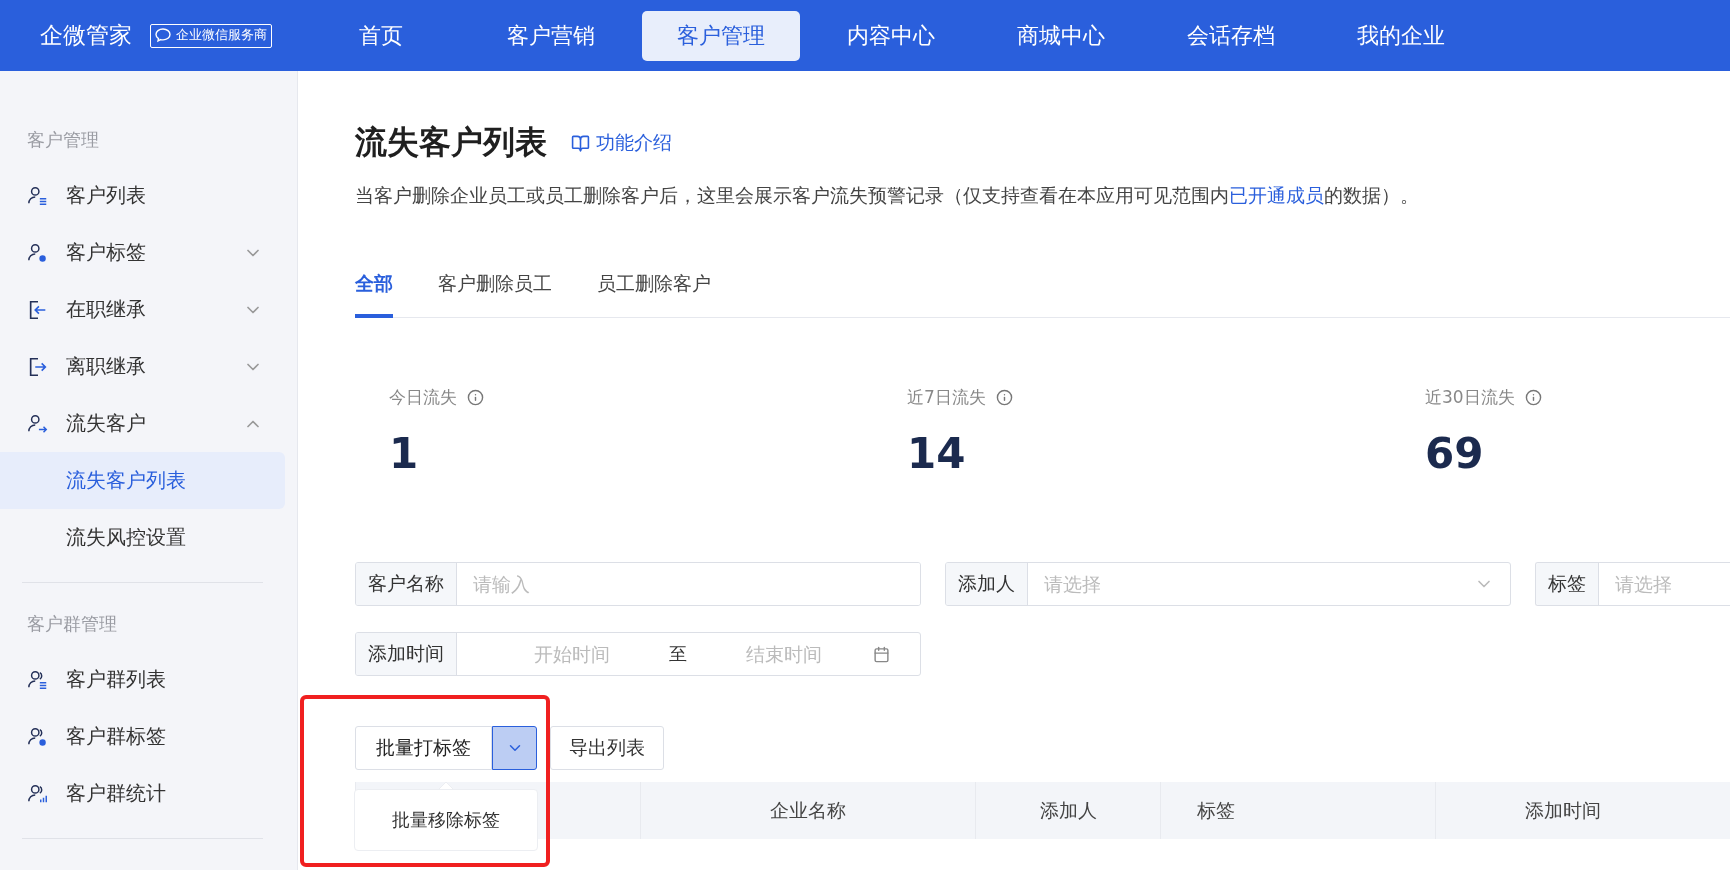  What do you see at coordinates (551, 35) in the screenshot?
I see `nav-tab: 客户营销` at bounding box center [551, 35].